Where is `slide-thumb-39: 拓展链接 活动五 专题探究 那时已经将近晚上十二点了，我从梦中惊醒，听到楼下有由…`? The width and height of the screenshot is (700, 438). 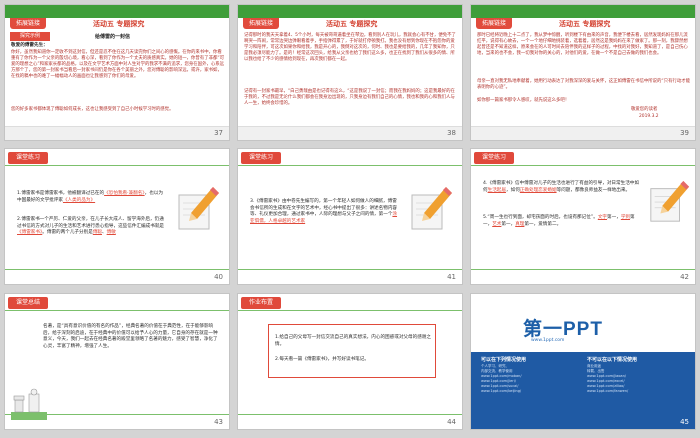
slide-thumb-39: 拓展链接 活动五 专题探究 那时已经将近晚上十二点了，我从梦中惊醒，听到楼下有由… is located at coordinates (583, 72).